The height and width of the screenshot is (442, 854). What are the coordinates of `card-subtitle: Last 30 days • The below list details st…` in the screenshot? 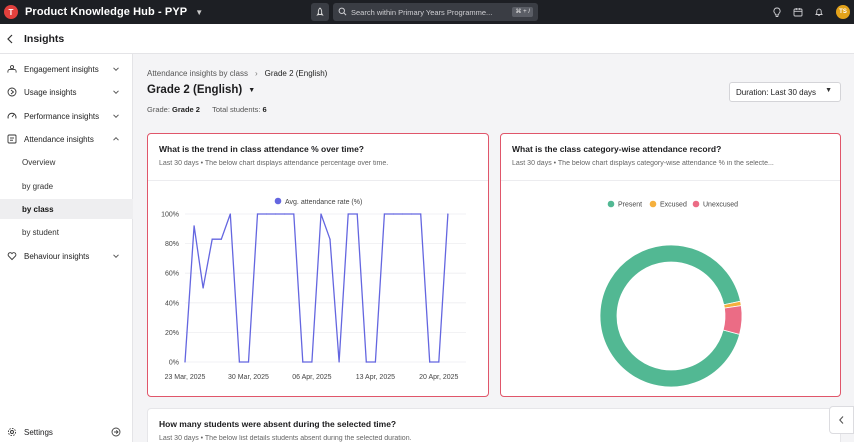 It's located at (285, 438).